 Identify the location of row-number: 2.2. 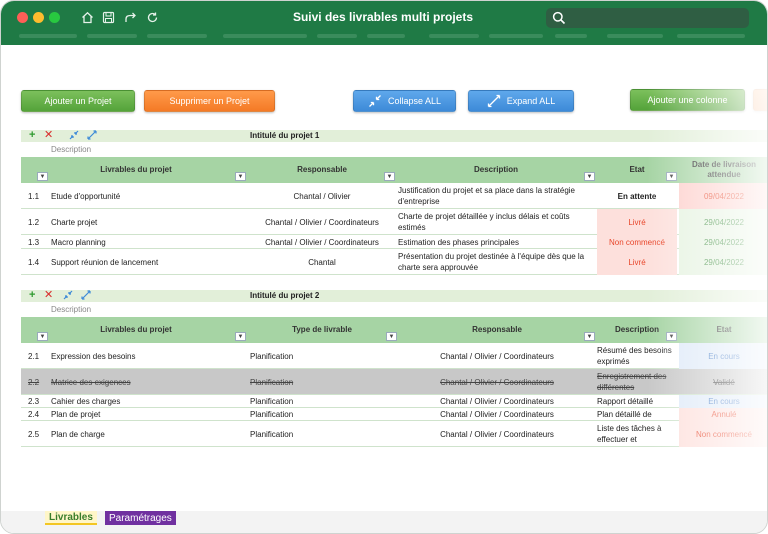
(34, 382).